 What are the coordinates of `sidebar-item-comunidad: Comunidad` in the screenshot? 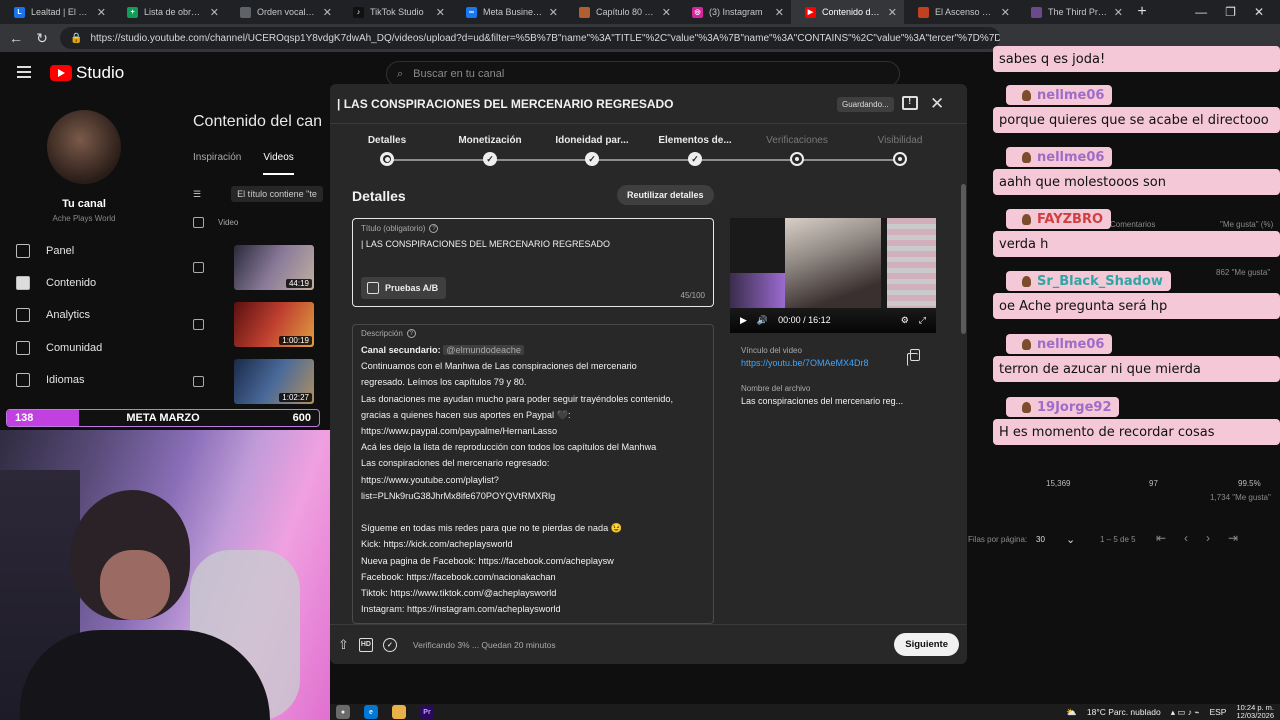 It's located at (59, 348).